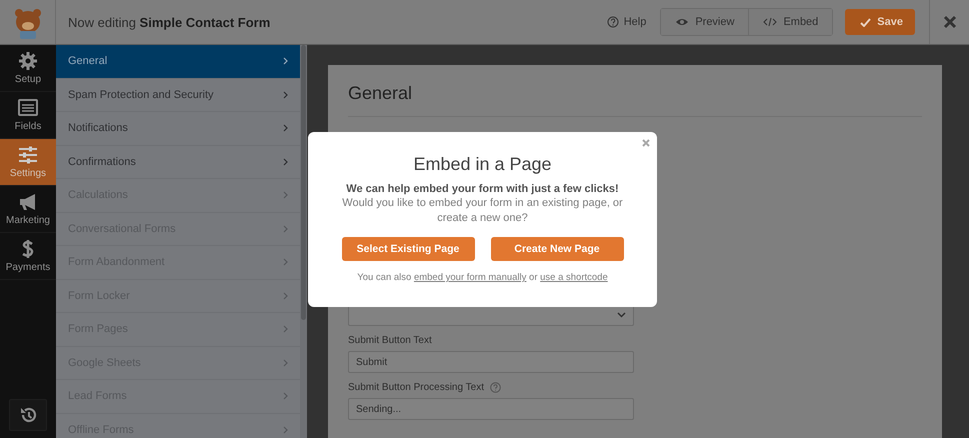 The height and width of the screenshot is (438, 969). Describe the element at coordinates (866, 22) in the screenshot. I see `check-icon` at that location.